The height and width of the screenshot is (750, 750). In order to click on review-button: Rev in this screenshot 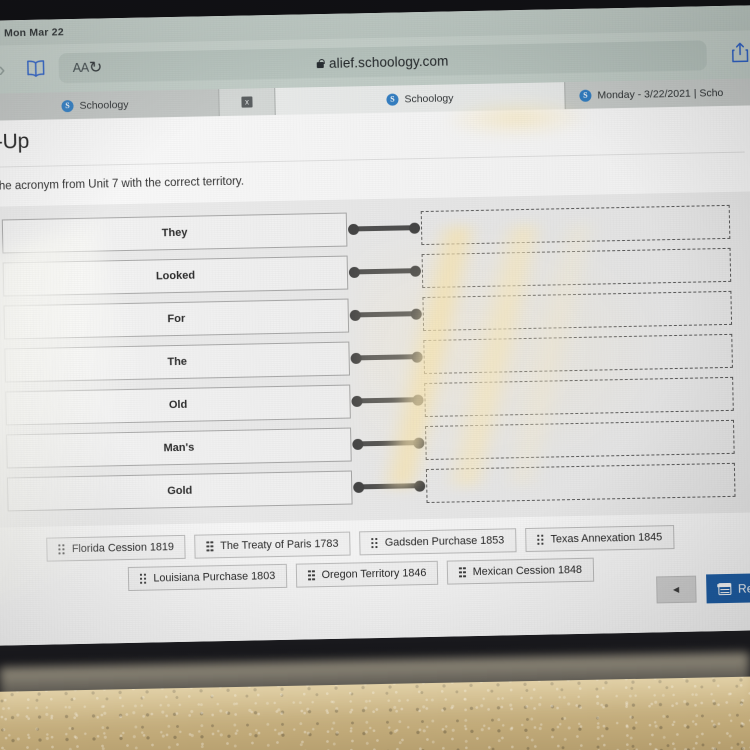, I will do `click(727, 588)`.